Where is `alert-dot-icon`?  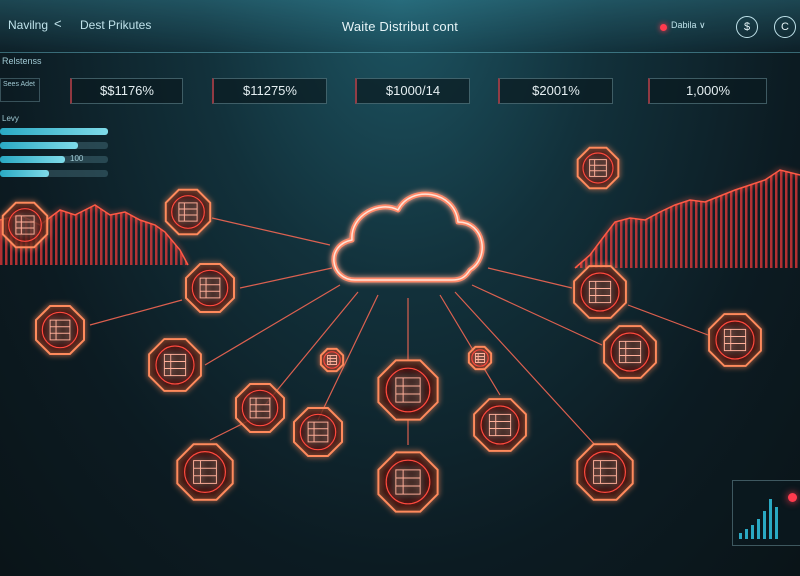 alert-dot-icon is located at coordinates (792, 497).